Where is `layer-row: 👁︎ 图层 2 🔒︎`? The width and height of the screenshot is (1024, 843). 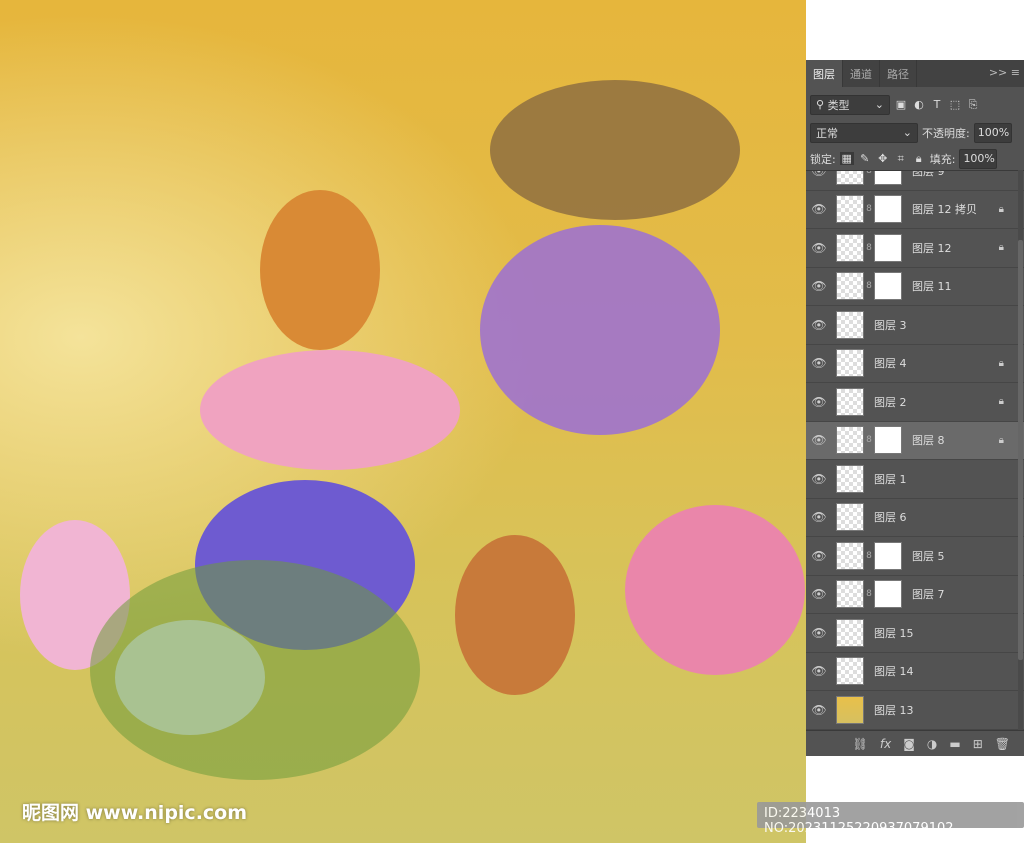 layer-row: 👁︎ 图层 2 🔒︎ is located at coordinates (915, 402).